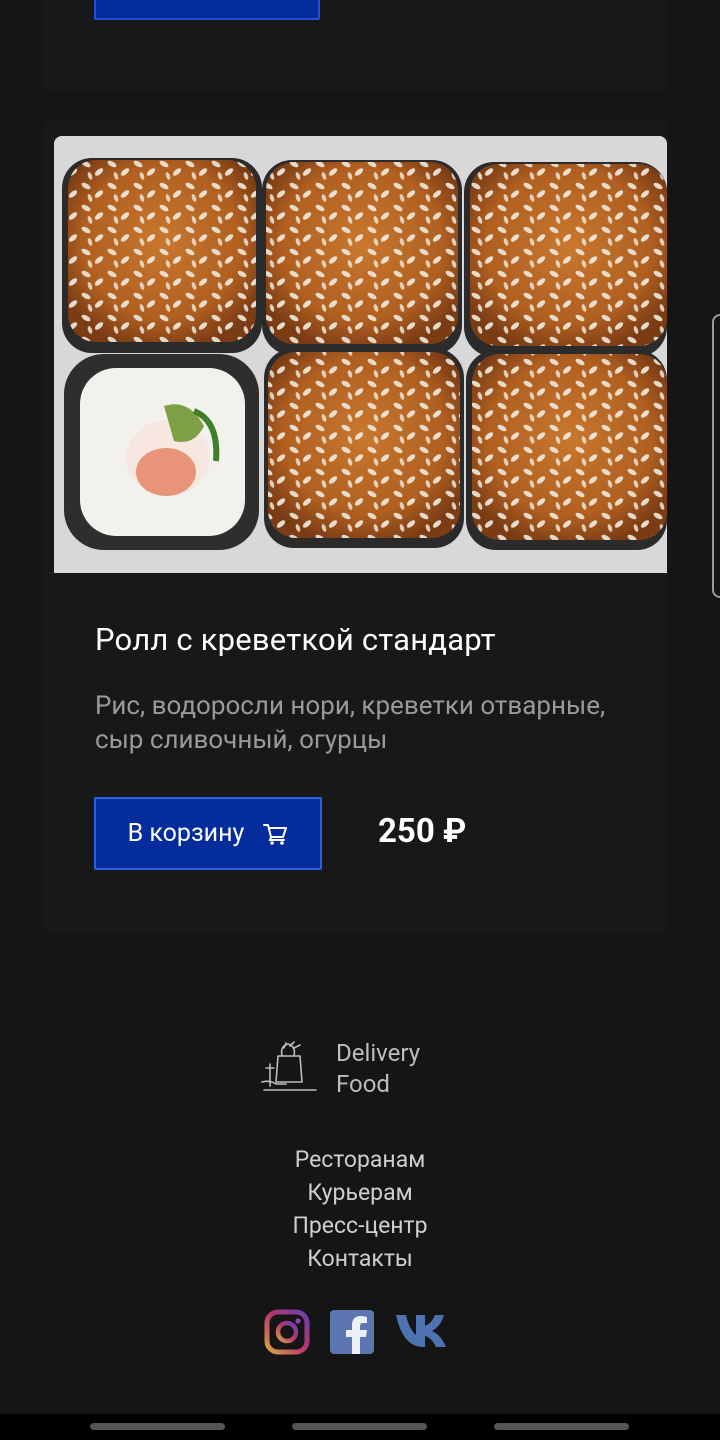 The image size is (720, 1440). I want to click on product-price: 250 ₽, so click(422, 831).